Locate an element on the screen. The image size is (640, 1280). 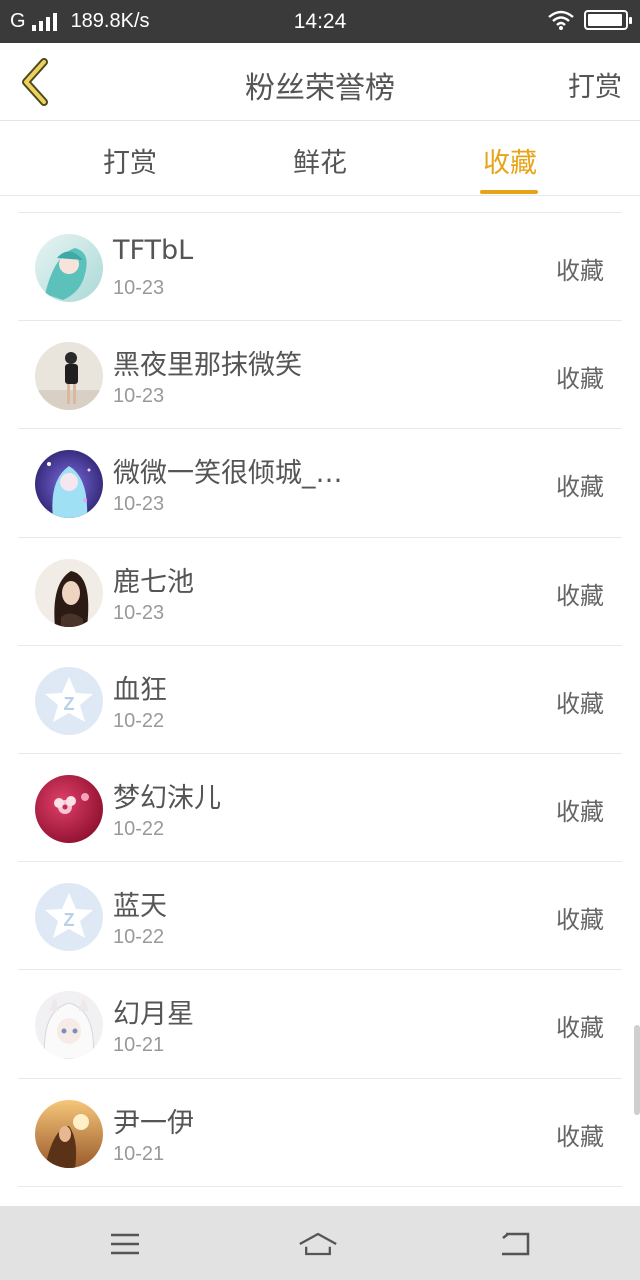
menu-icon is located at coordinates (125, 1244).